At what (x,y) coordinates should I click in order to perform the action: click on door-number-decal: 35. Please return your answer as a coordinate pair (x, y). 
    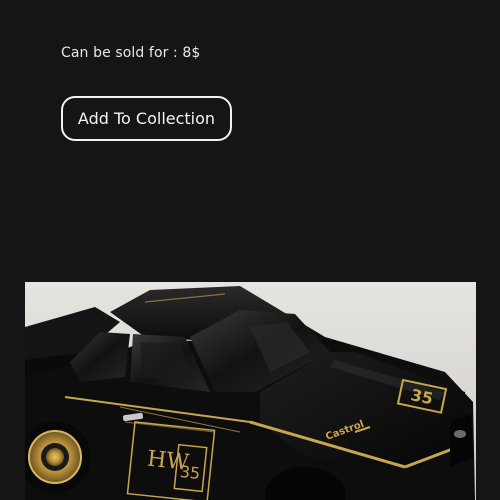
    Looking at the image, I should click on (190, 472).